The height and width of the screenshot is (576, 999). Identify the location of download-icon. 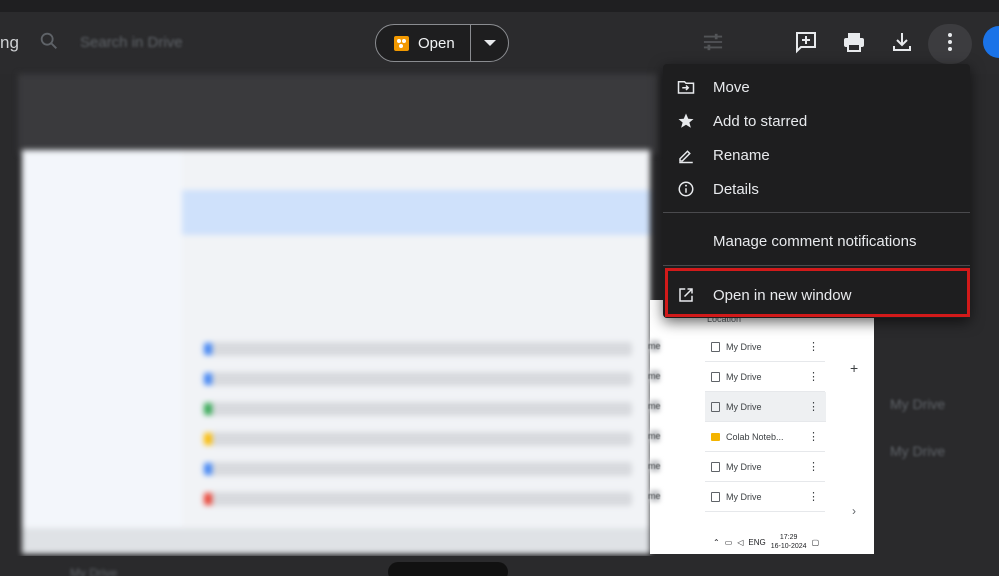
(902, 42).